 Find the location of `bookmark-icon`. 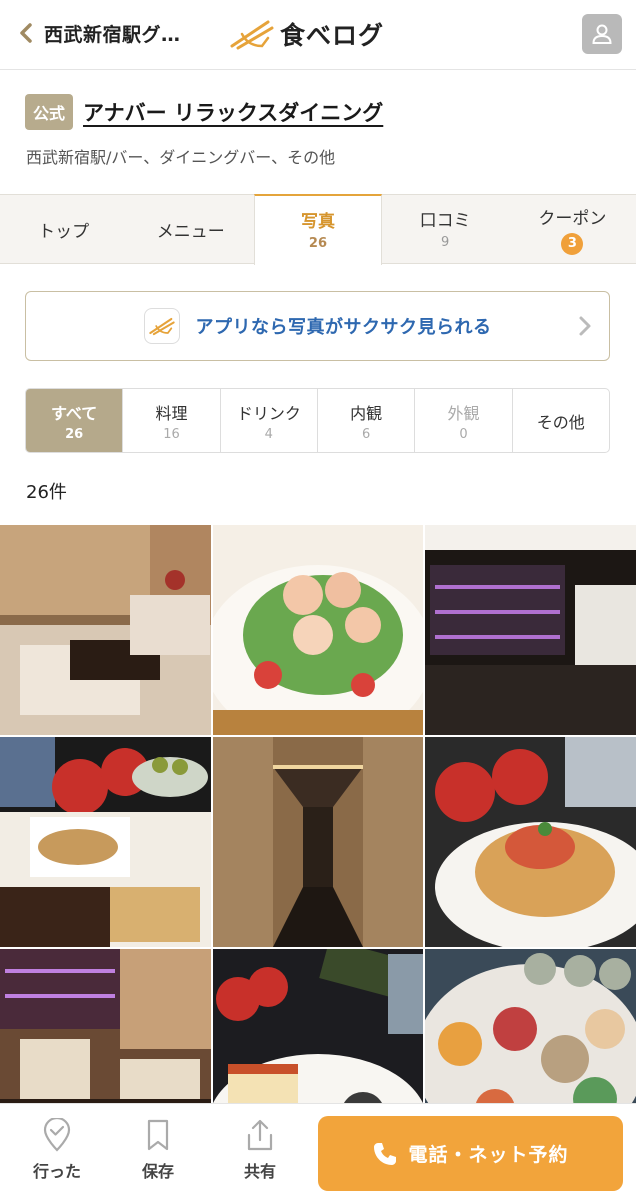

bookmark-icon is located at coordinates (158, 1135).